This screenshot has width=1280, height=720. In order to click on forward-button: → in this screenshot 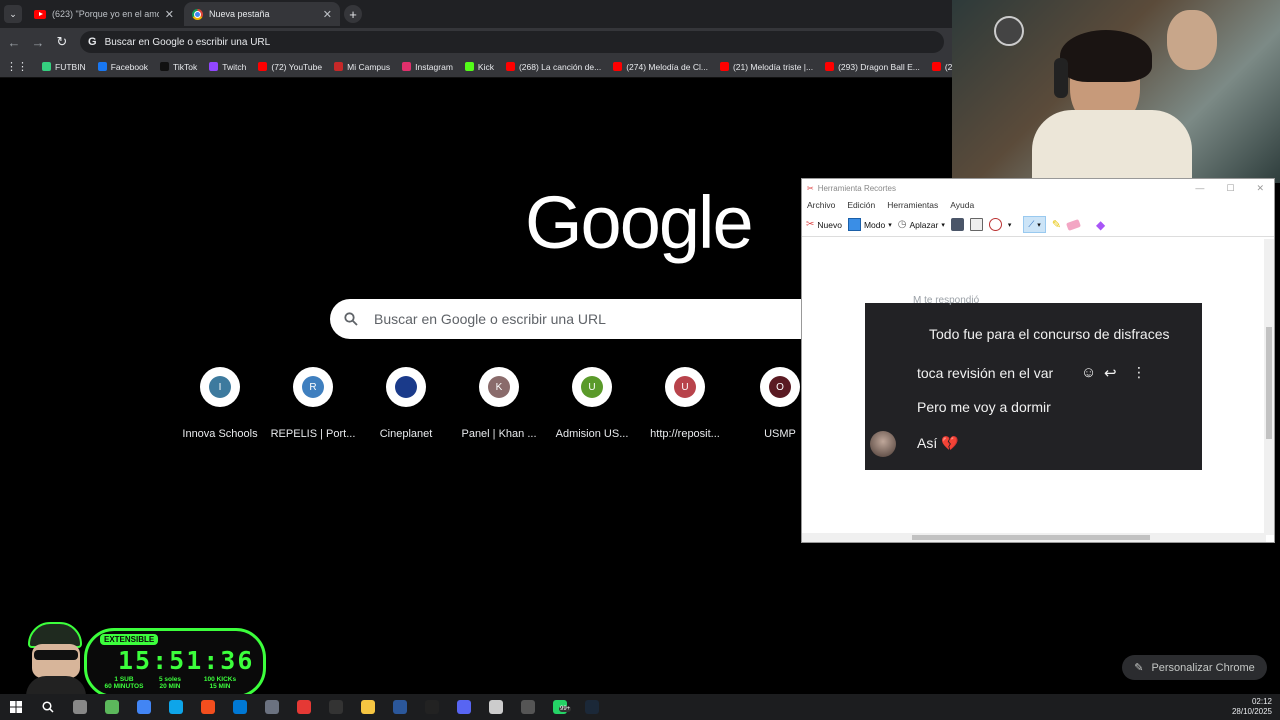, I will do `click(38, 42)`.